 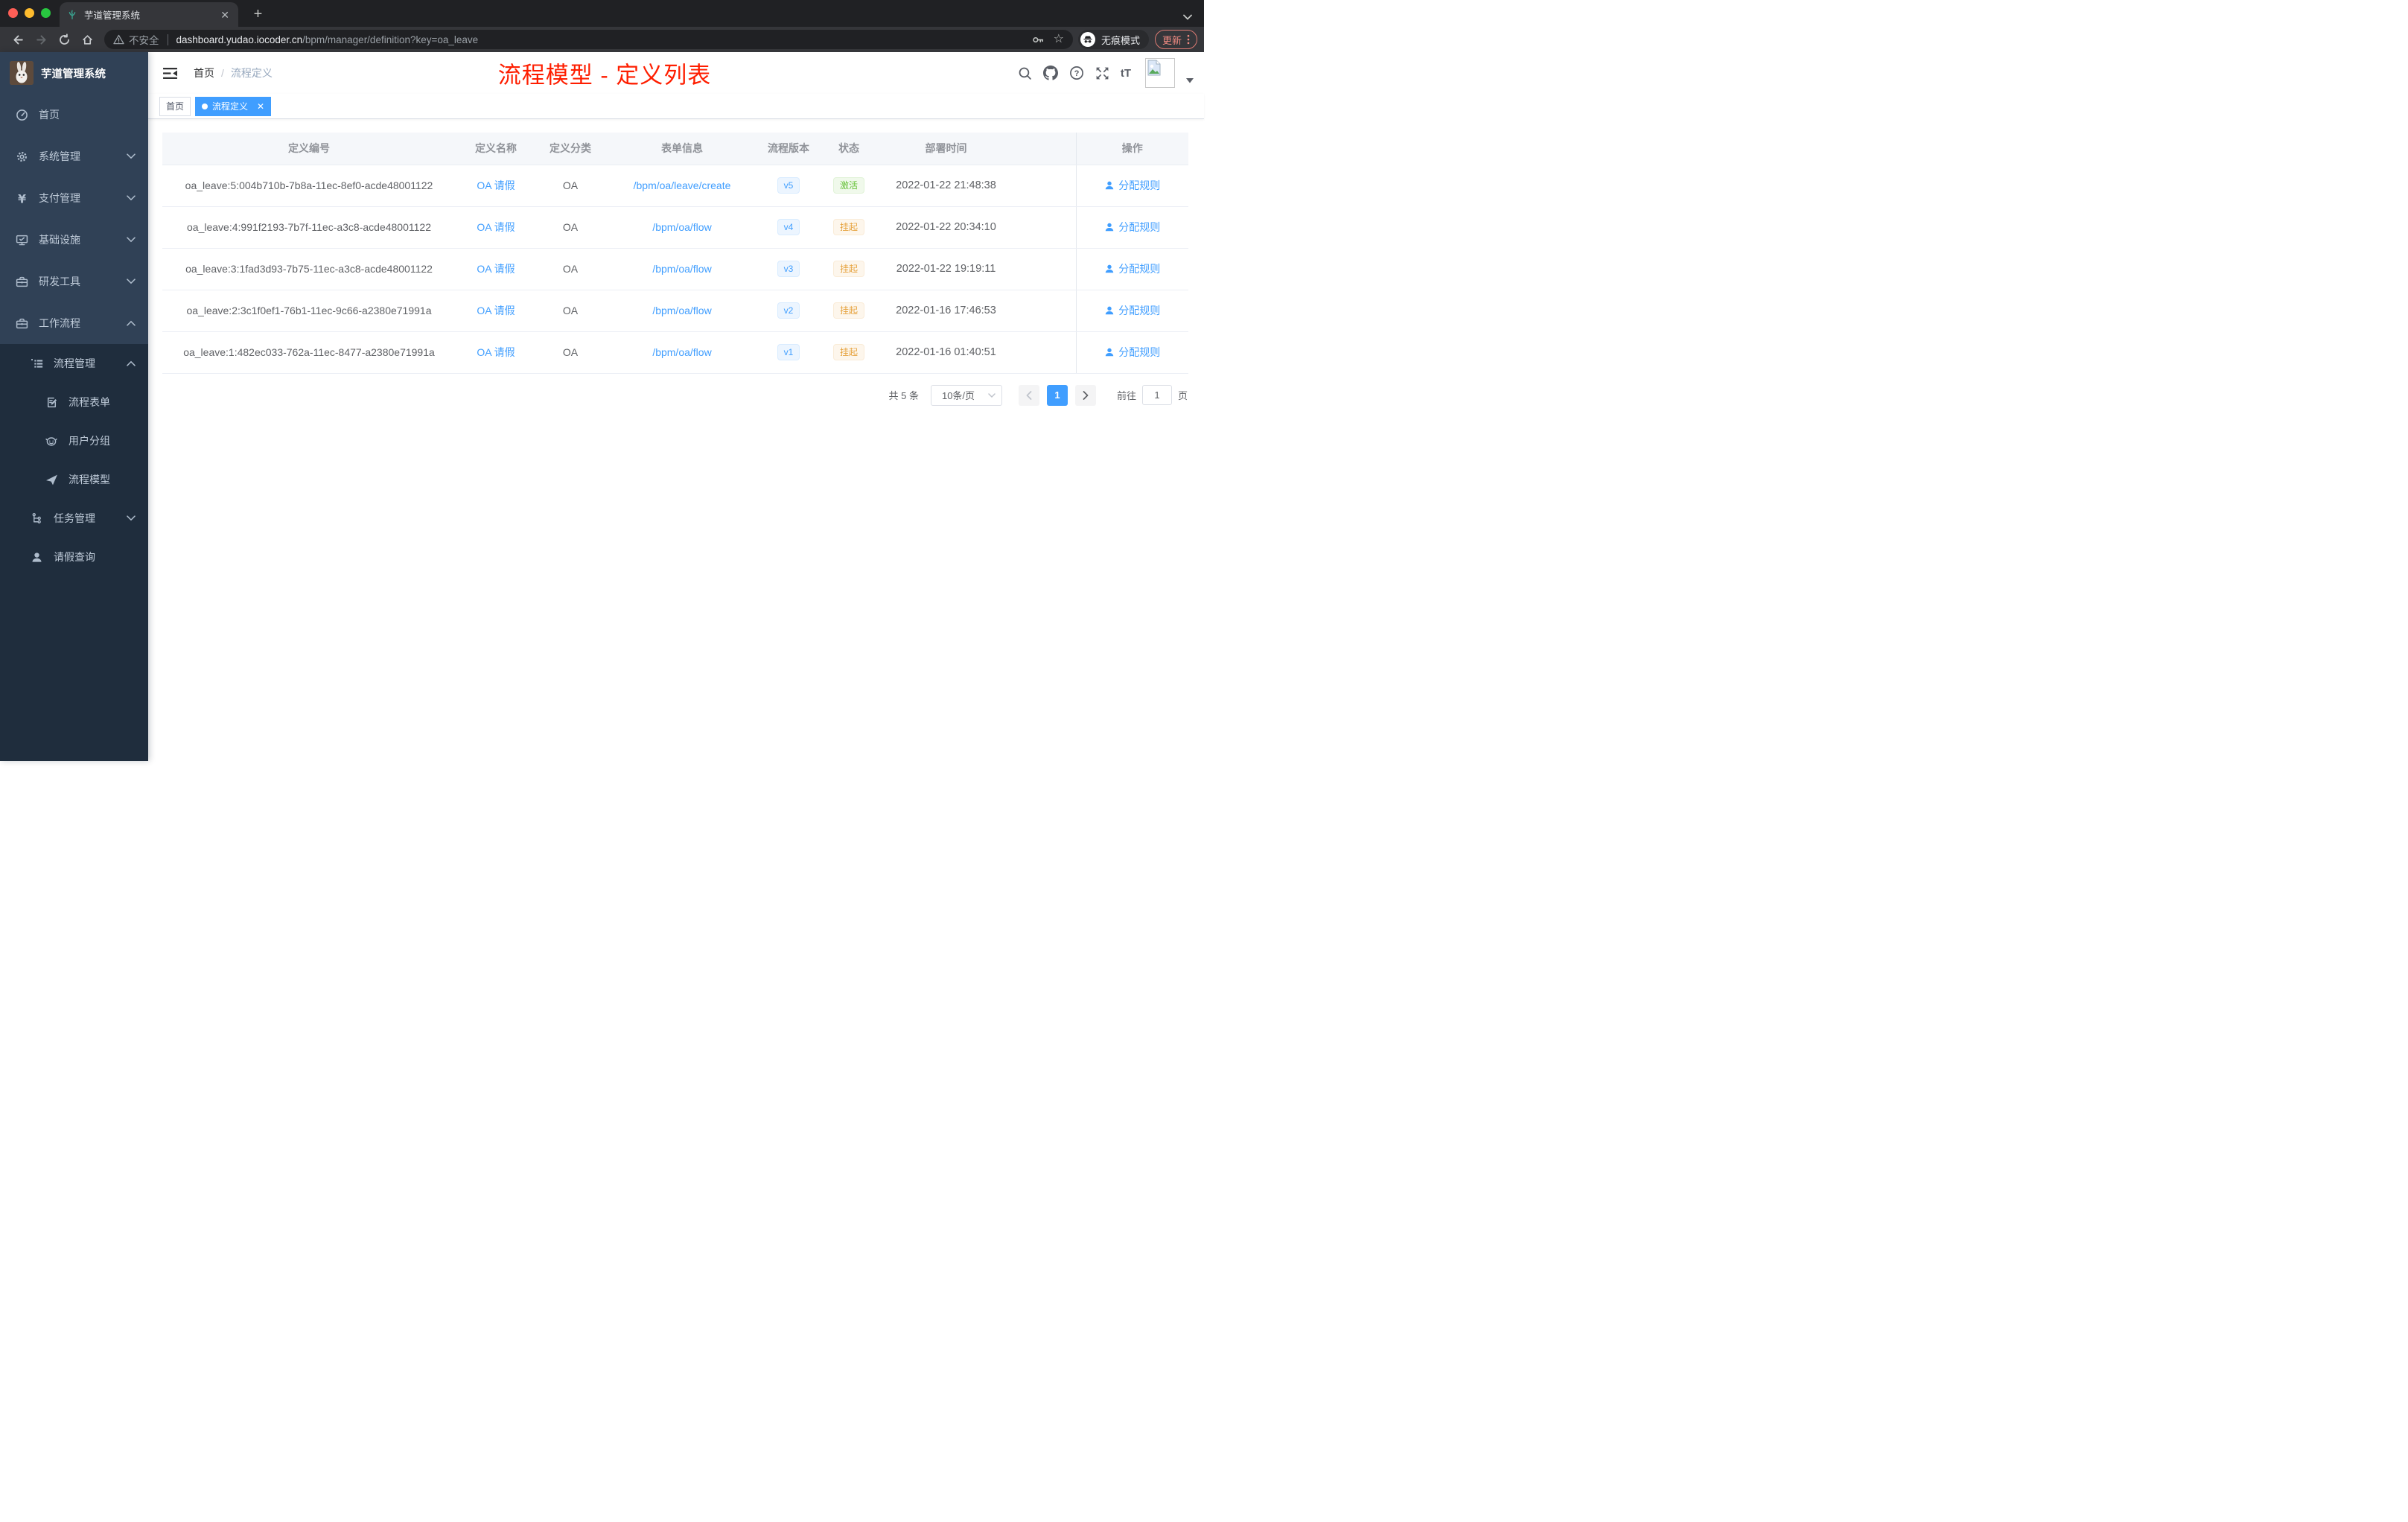 I want to click on deployed-time: 2022-01-22 20:34:10, so click(x=946, y=227).